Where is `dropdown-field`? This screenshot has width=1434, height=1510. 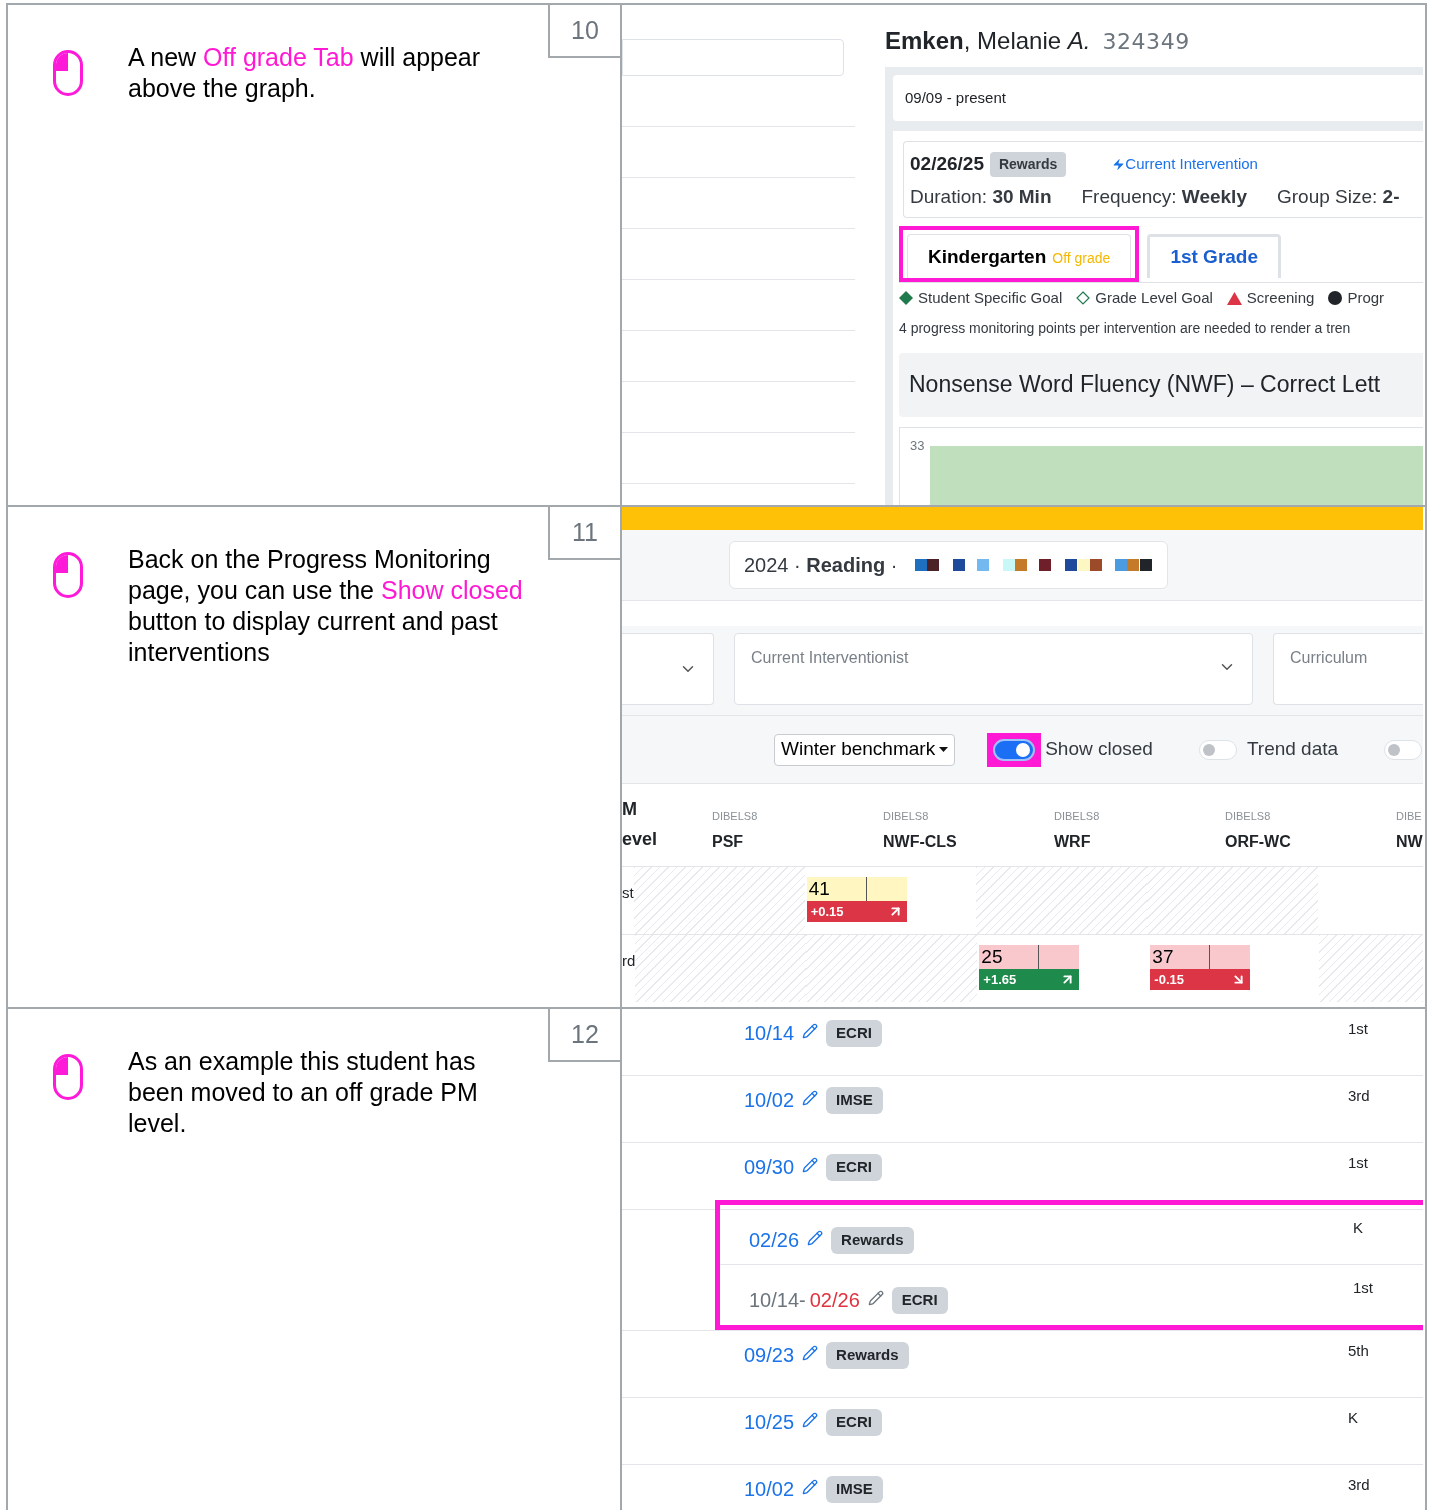 dropdown-field is located at coordinates (668, 669).